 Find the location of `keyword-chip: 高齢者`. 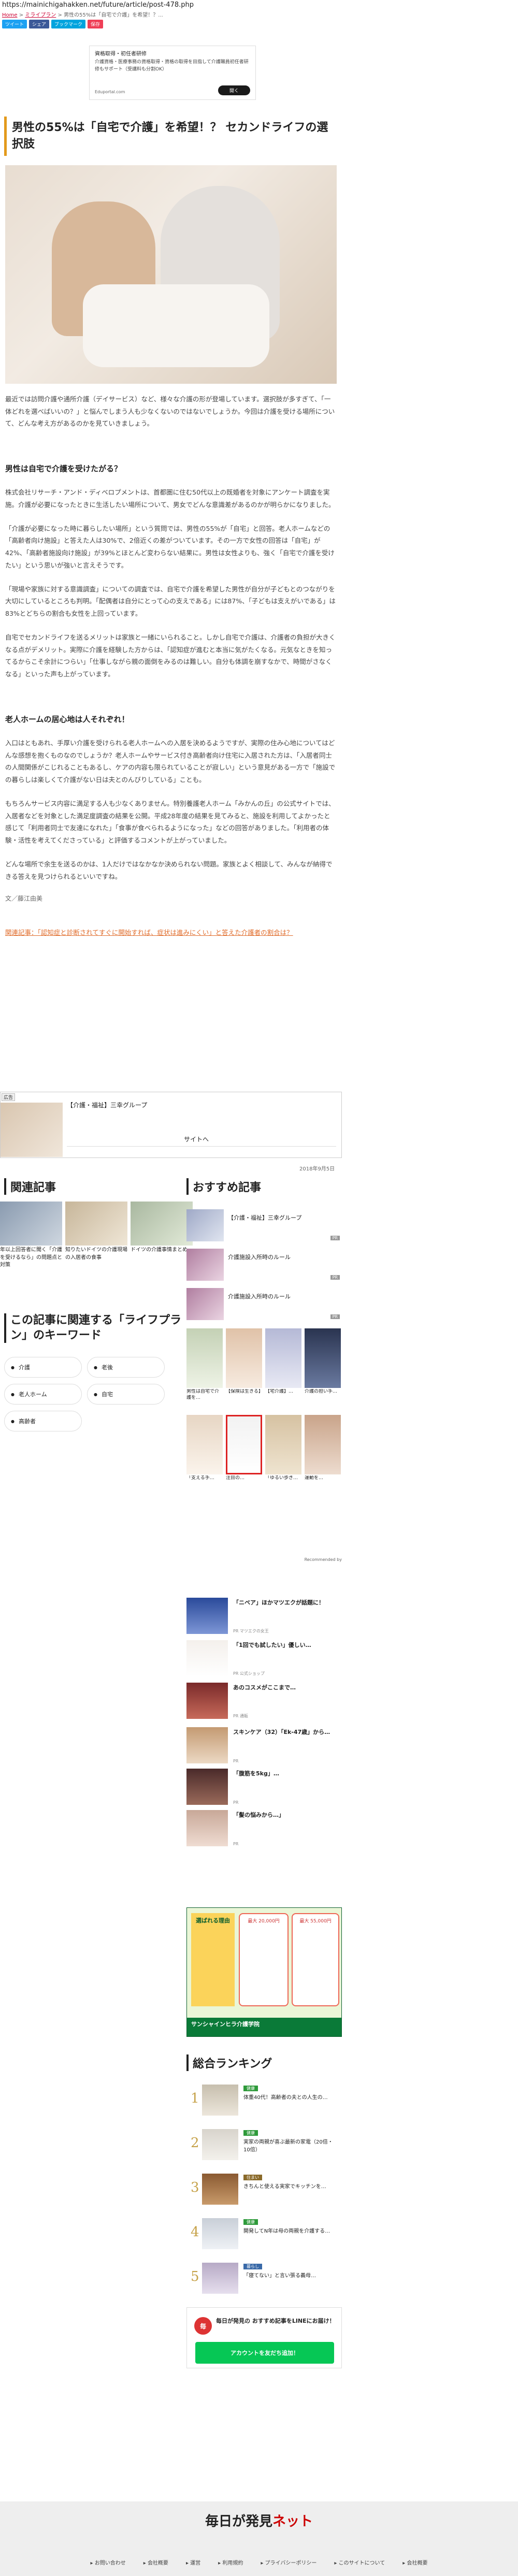

keyword-chip: 高齢者 is located at coordinates (43, 1421).